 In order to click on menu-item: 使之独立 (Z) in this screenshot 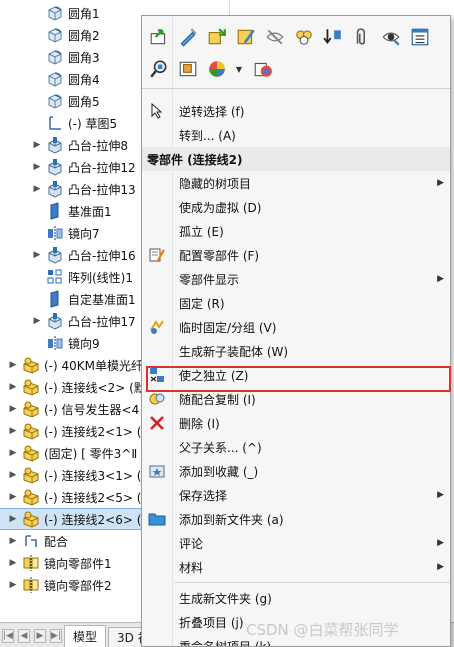, I will do `click(296, 375)`.